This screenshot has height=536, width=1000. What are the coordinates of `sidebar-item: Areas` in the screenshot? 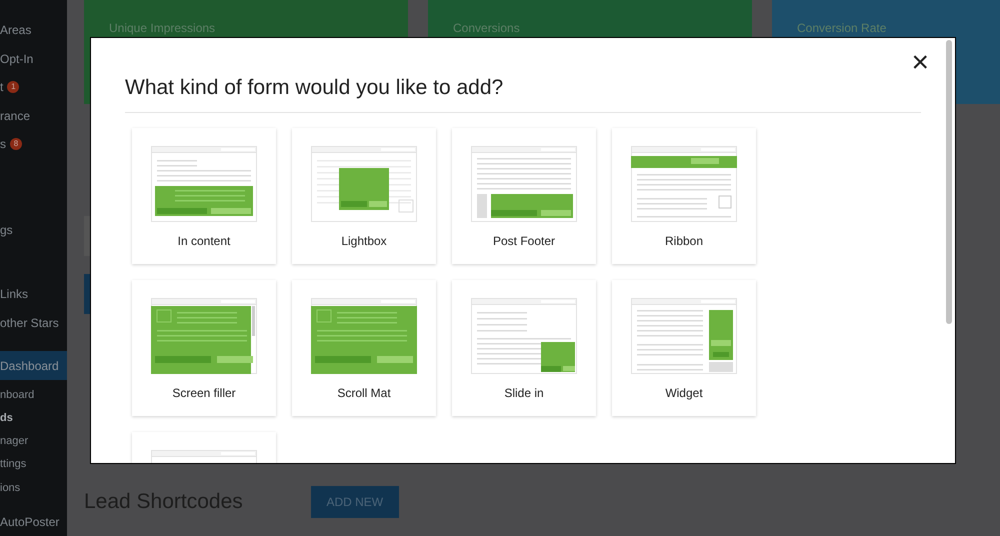 It's located at (33, 30).